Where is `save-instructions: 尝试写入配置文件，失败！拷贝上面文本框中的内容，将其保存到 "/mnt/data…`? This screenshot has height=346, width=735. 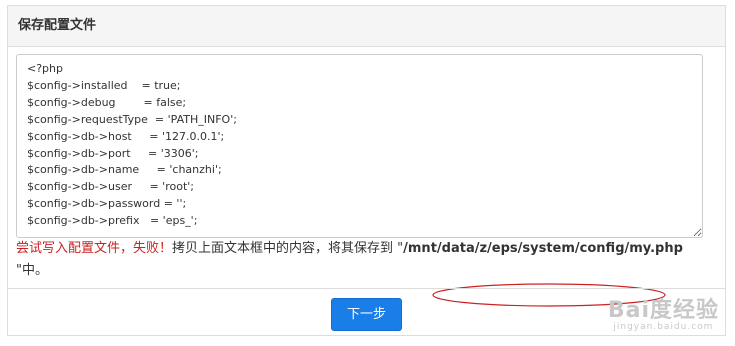 save-instructions: 尝试写入配置文件，失败！拷贝上面文本框中的内容，将其保存到 "/mnt/data… is located at coordinates (361, 260).